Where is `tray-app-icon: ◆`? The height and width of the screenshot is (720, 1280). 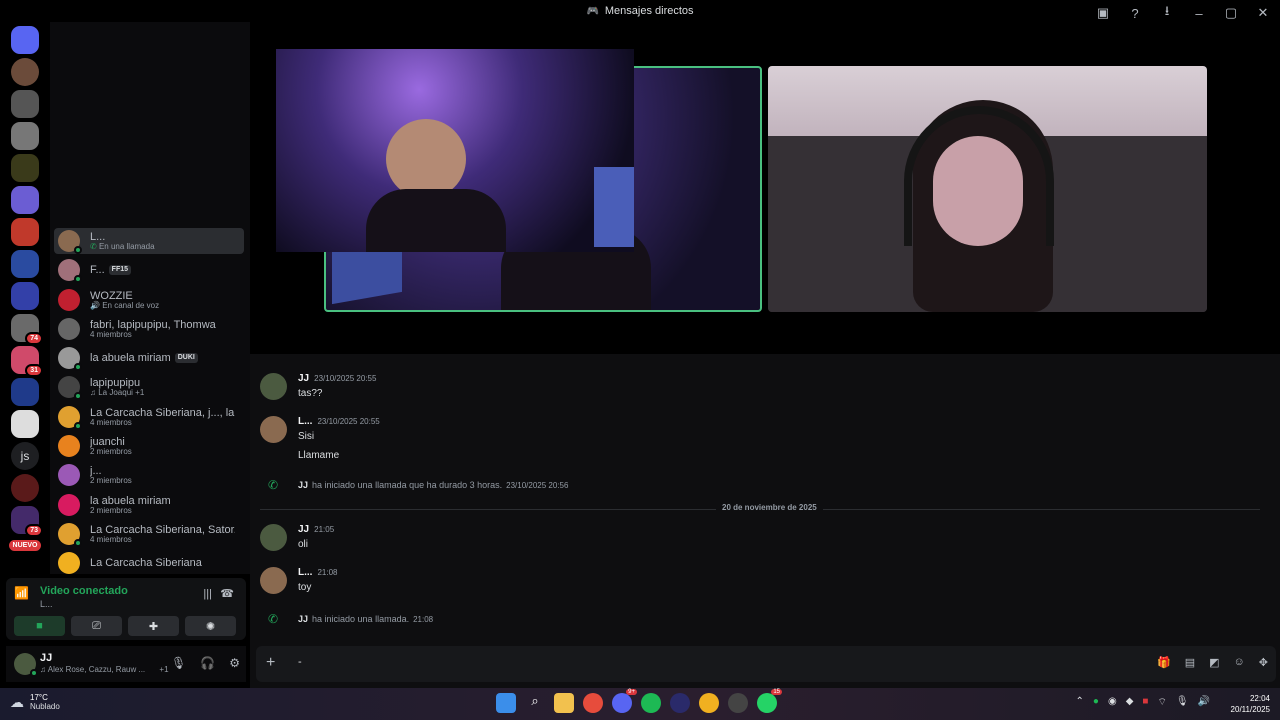
tray-app-icon: ◆ is located at coordinates (1130, 702).